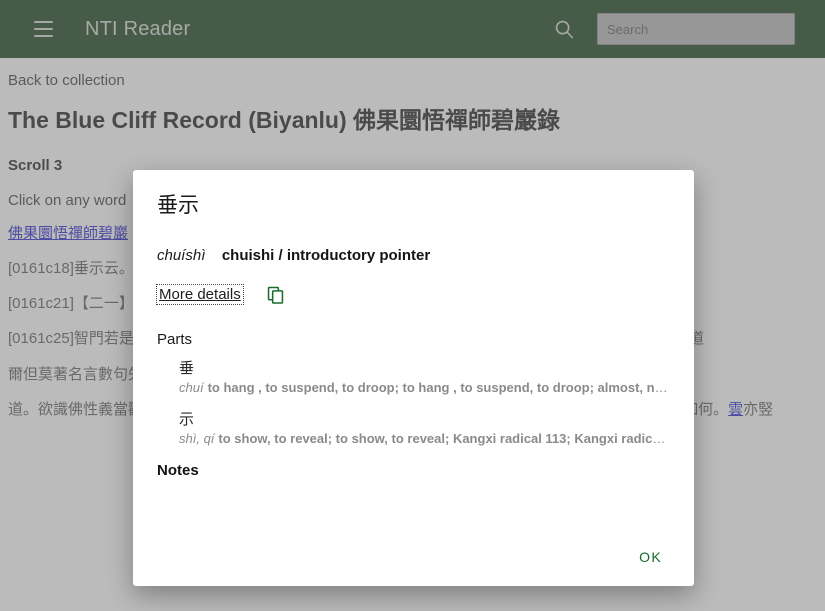 This screenshot has width=825, height=611. I want to click on dialog-gloss-row: chuíshì chuishi / introductory pointer, so click(413, 256).